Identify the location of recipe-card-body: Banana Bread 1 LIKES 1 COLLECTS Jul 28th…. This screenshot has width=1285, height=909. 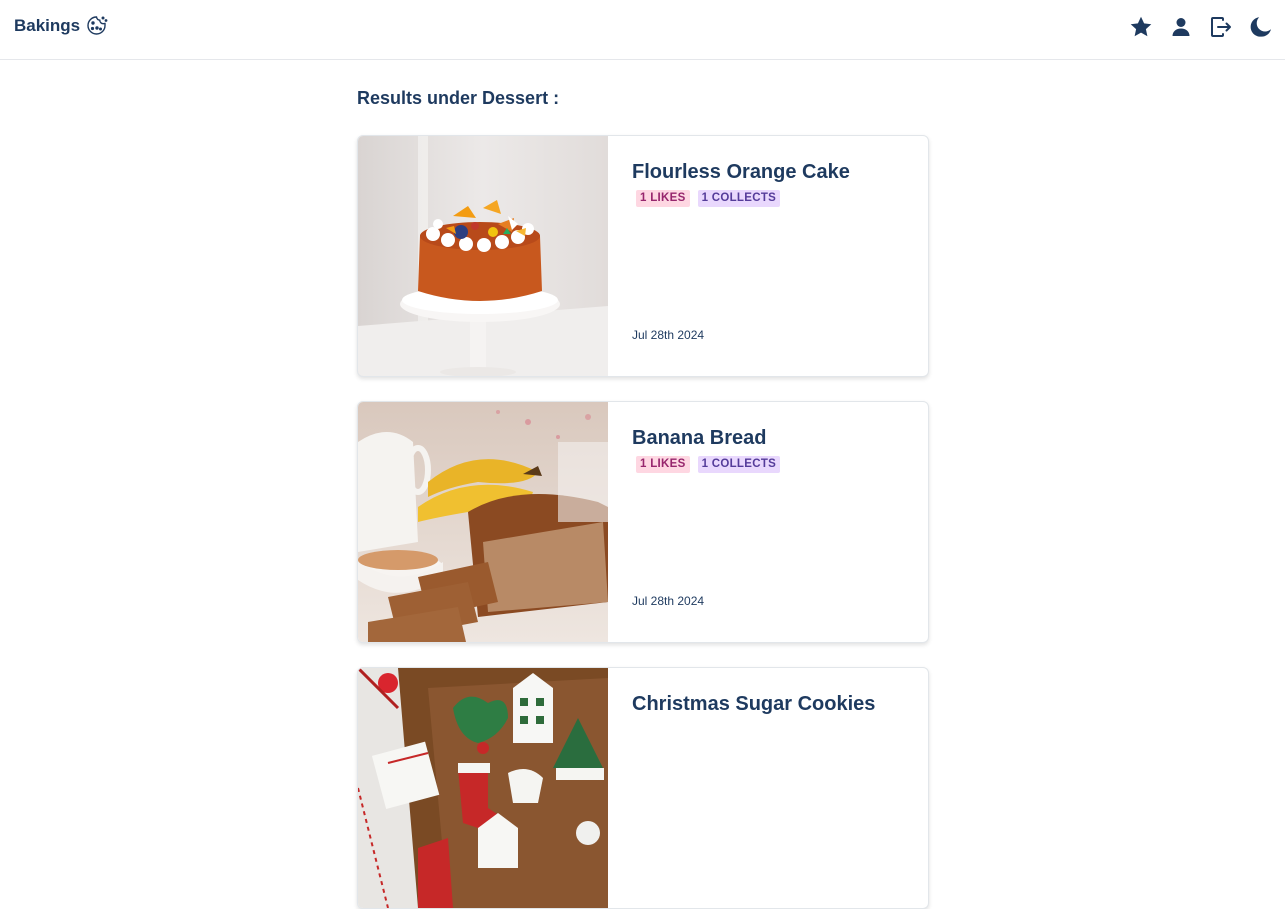
(768, 522).